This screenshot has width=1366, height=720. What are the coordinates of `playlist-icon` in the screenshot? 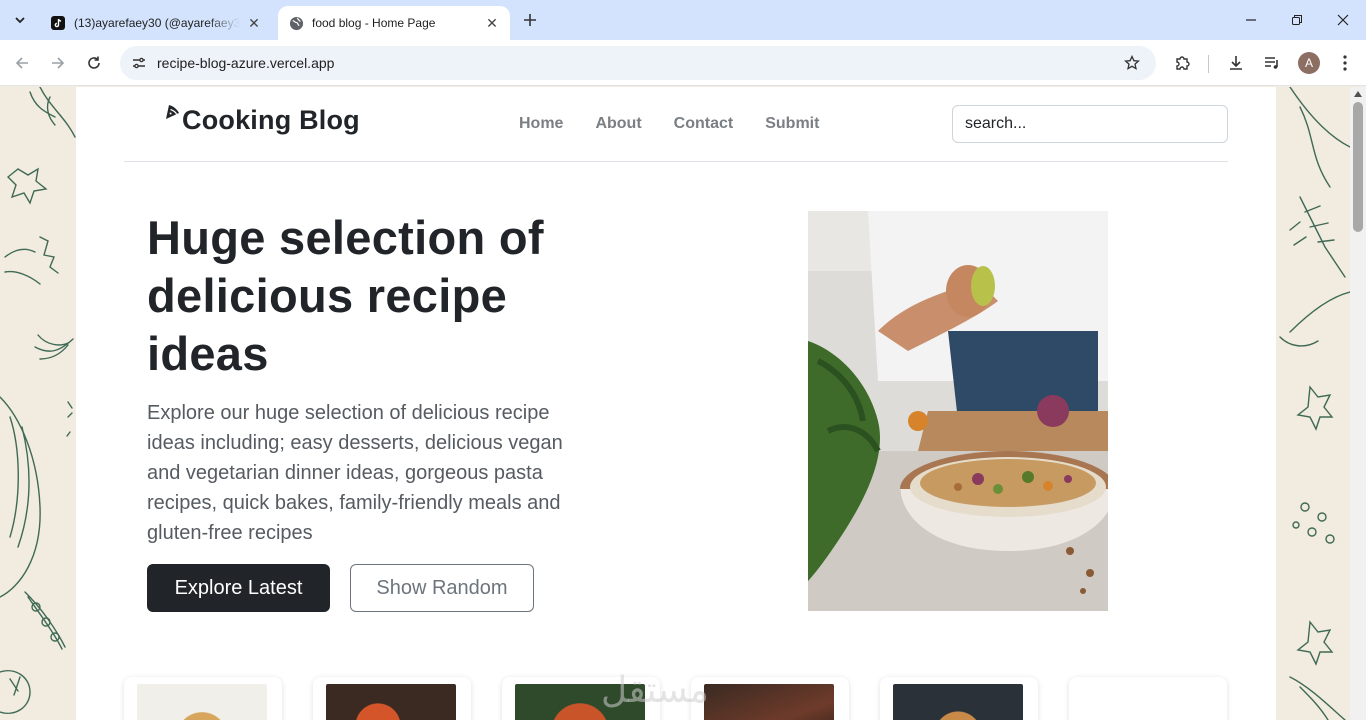 It's located at (1271, 63).